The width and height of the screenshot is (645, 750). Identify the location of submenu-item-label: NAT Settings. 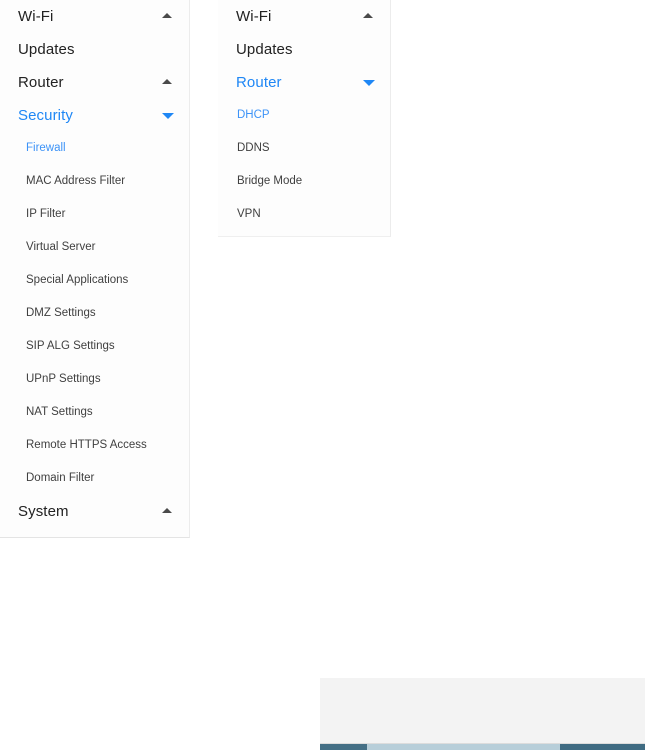
(59, 411).